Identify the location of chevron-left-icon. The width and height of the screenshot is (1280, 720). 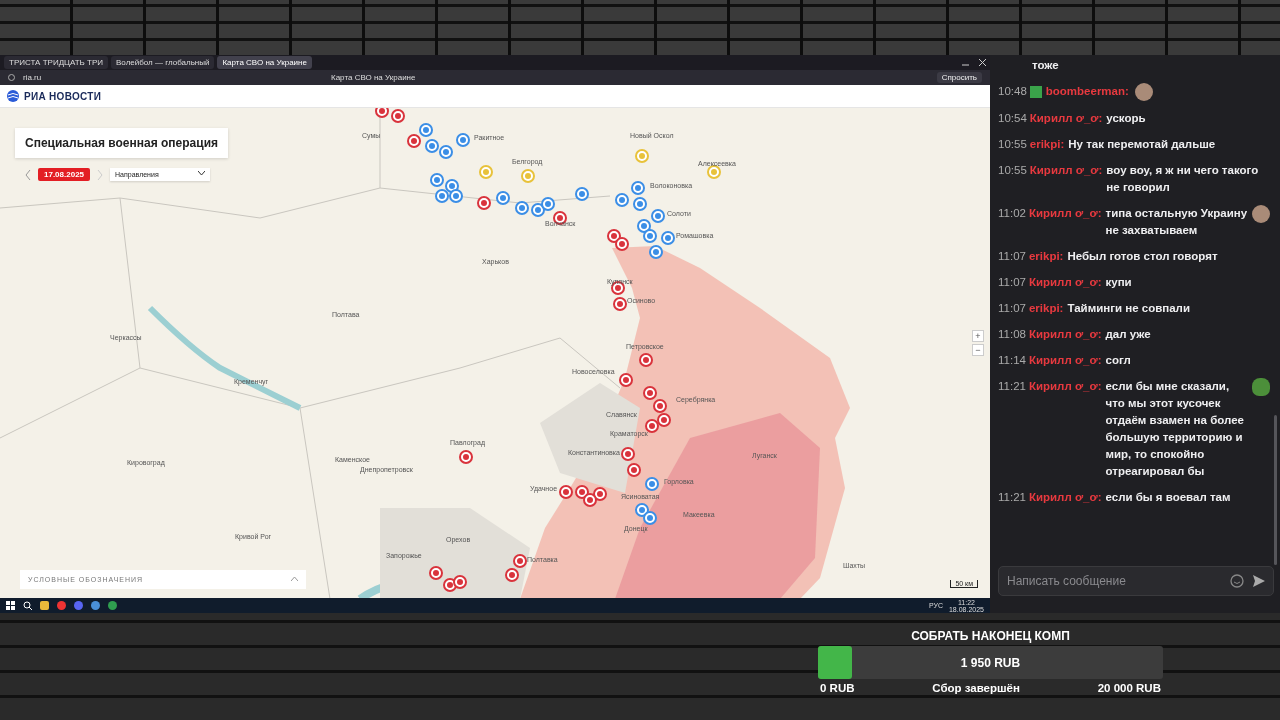
(28, 174).